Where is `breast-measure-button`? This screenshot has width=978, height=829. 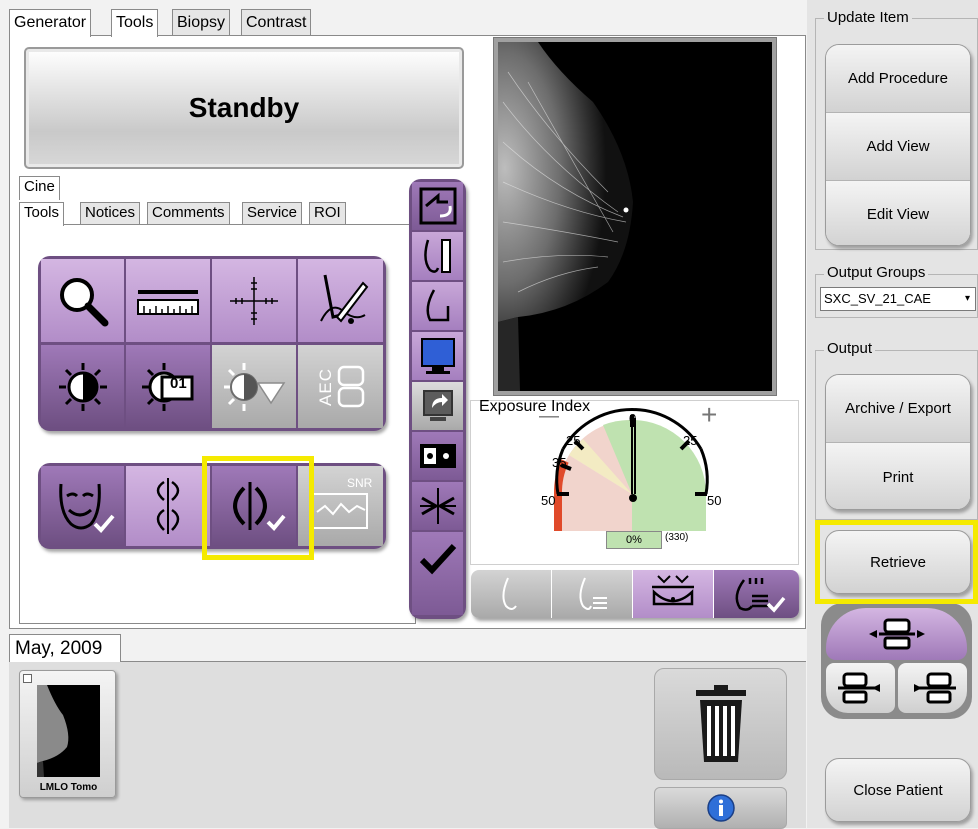
breast-measure-button is located at coordinates (437, 256).